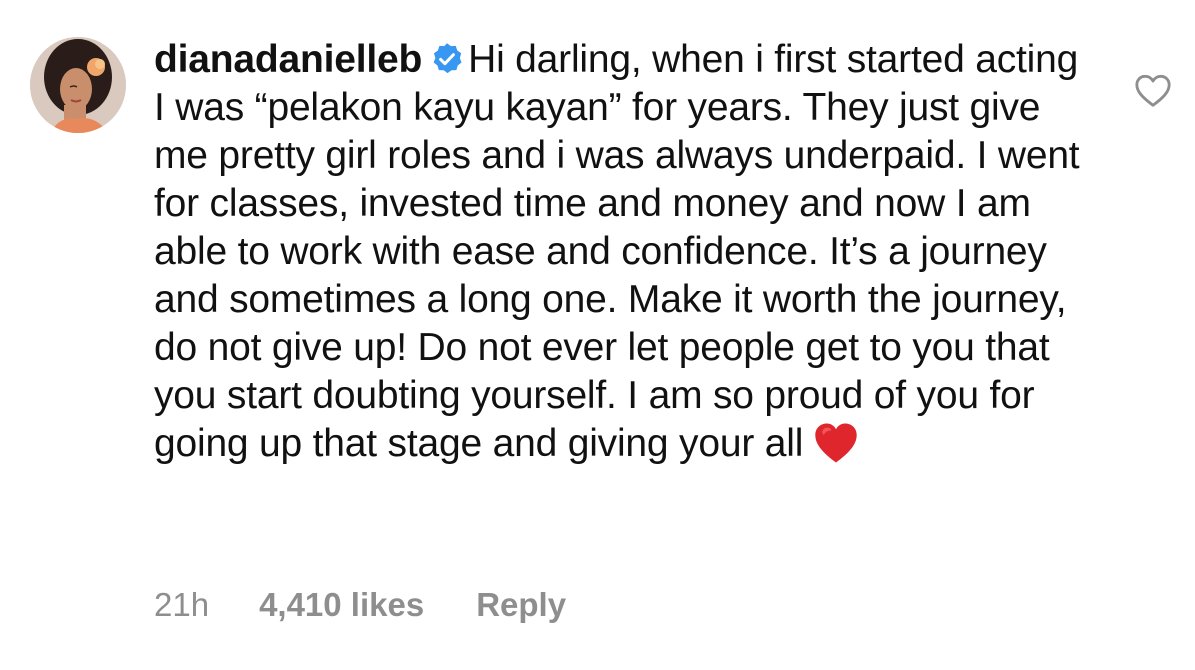  I want to click on avatar, so click(78, 85).